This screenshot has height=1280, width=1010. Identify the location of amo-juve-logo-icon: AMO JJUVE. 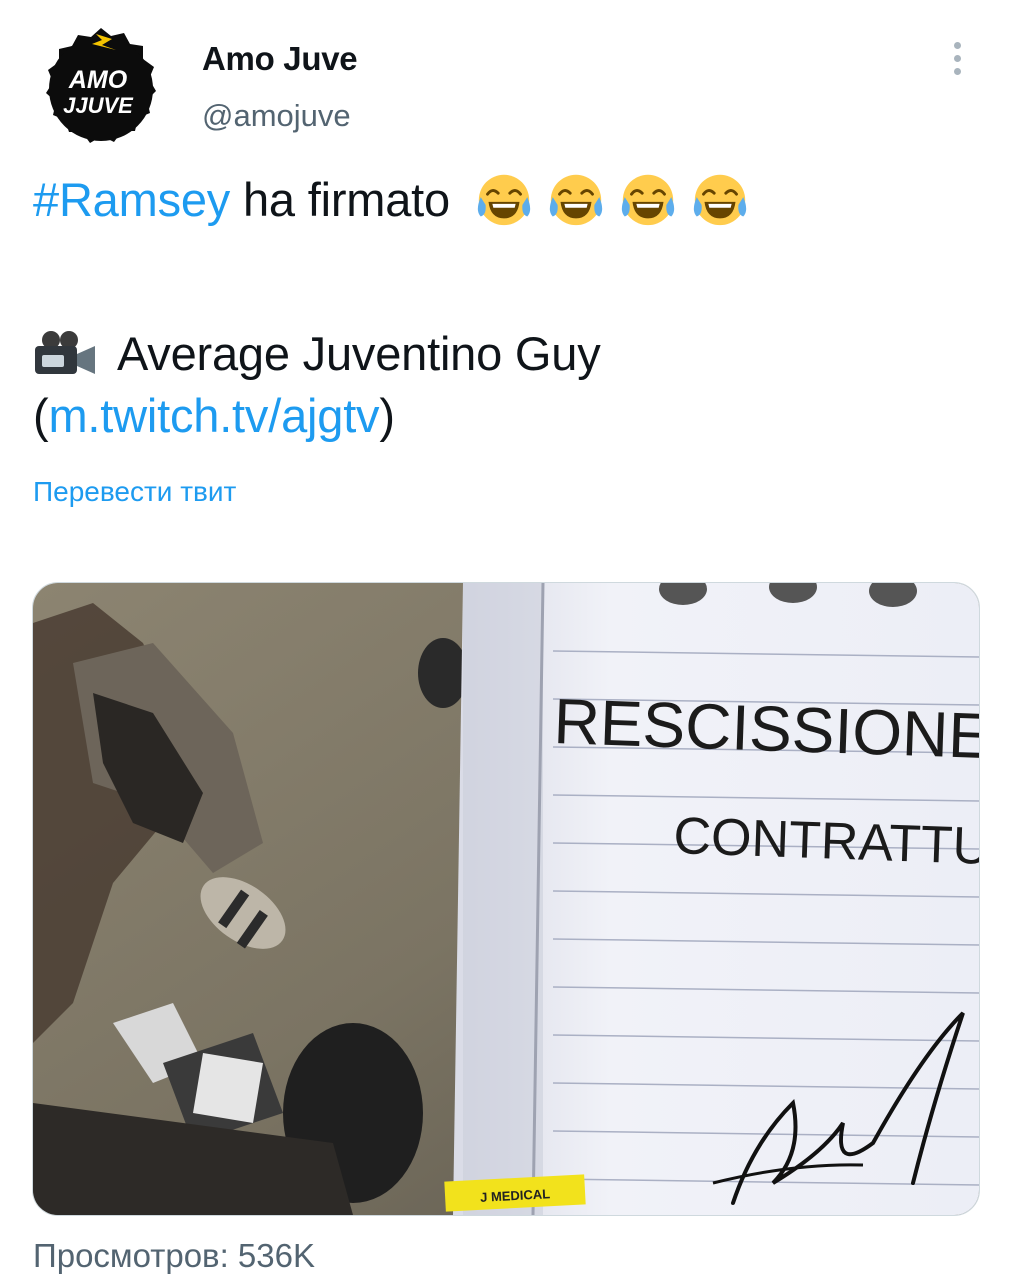
(101, 85).